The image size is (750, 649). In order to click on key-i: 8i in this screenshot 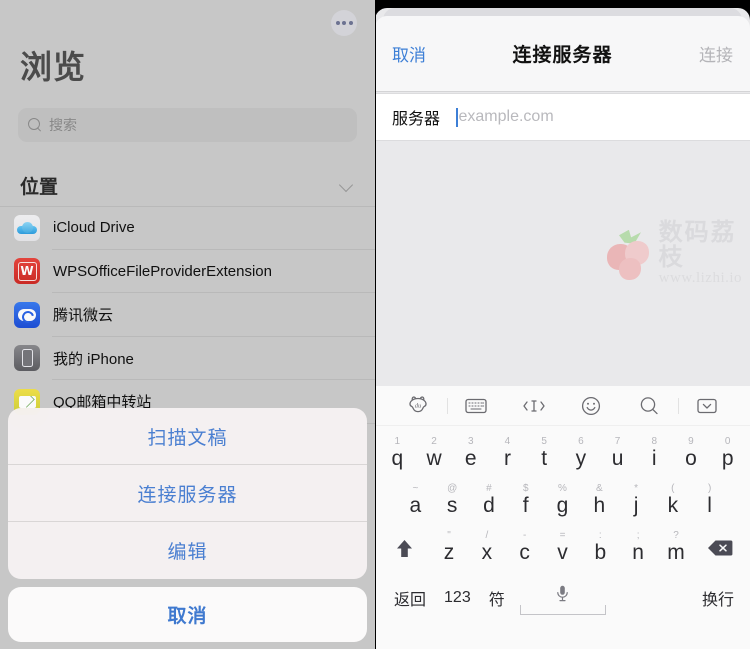, I will do `click(654, 457)`.